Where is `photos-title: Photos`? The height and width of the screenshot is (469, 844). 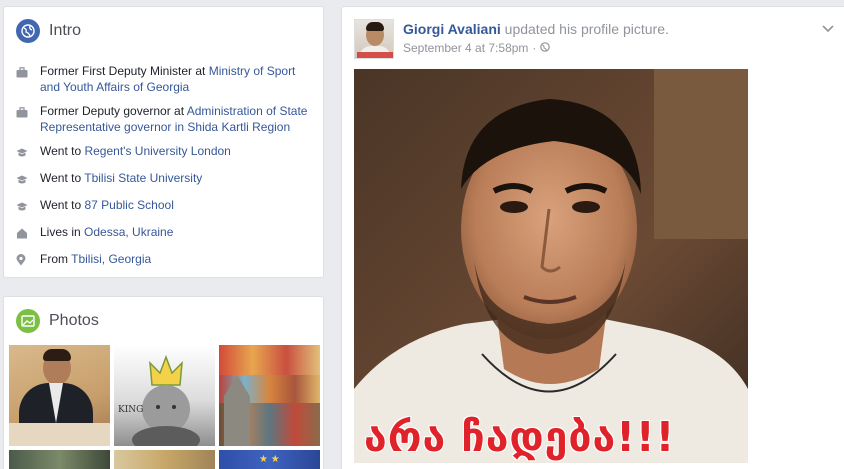 photos-title: Photos is located at coordinates (74, 321).